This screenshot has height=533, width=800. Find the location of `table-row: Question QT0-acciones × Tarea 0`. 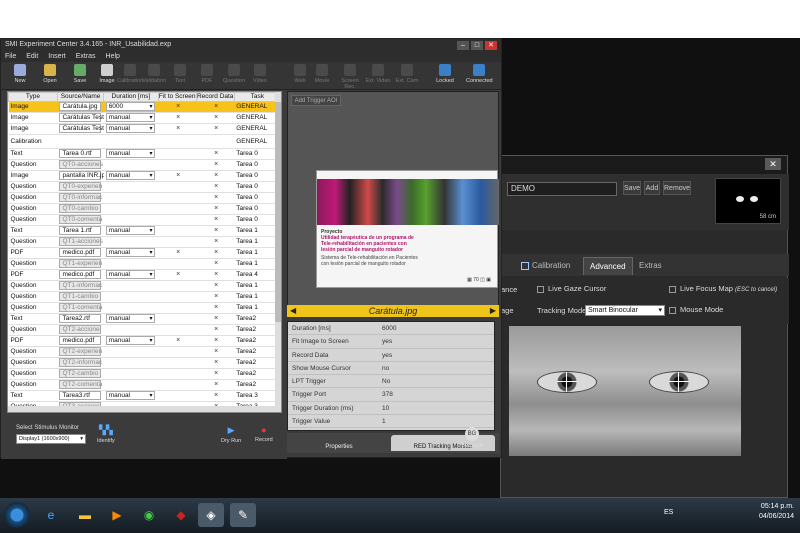

table-row: Question QT0-acciones × Tarea 0 is located at coordinates (144, 165).